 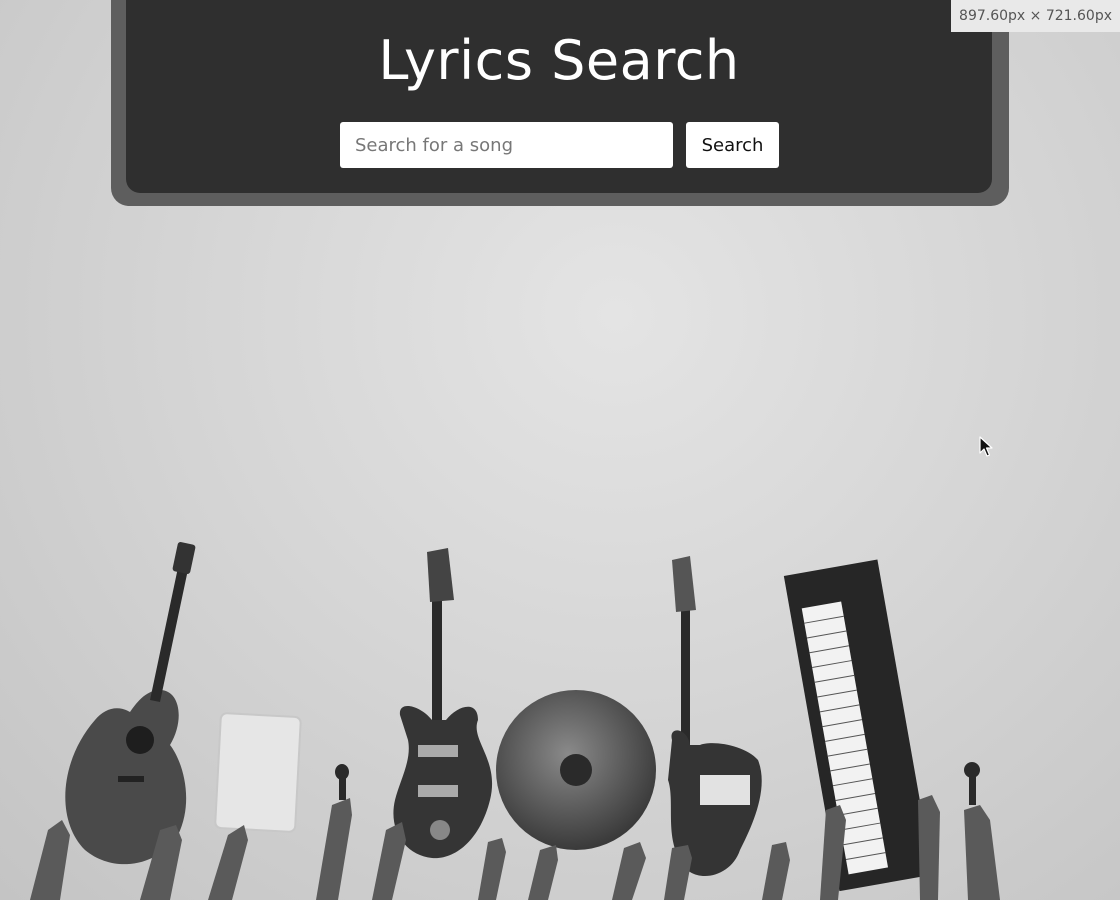 I want to click on microphone-image-right, so click(x=972, y=783).